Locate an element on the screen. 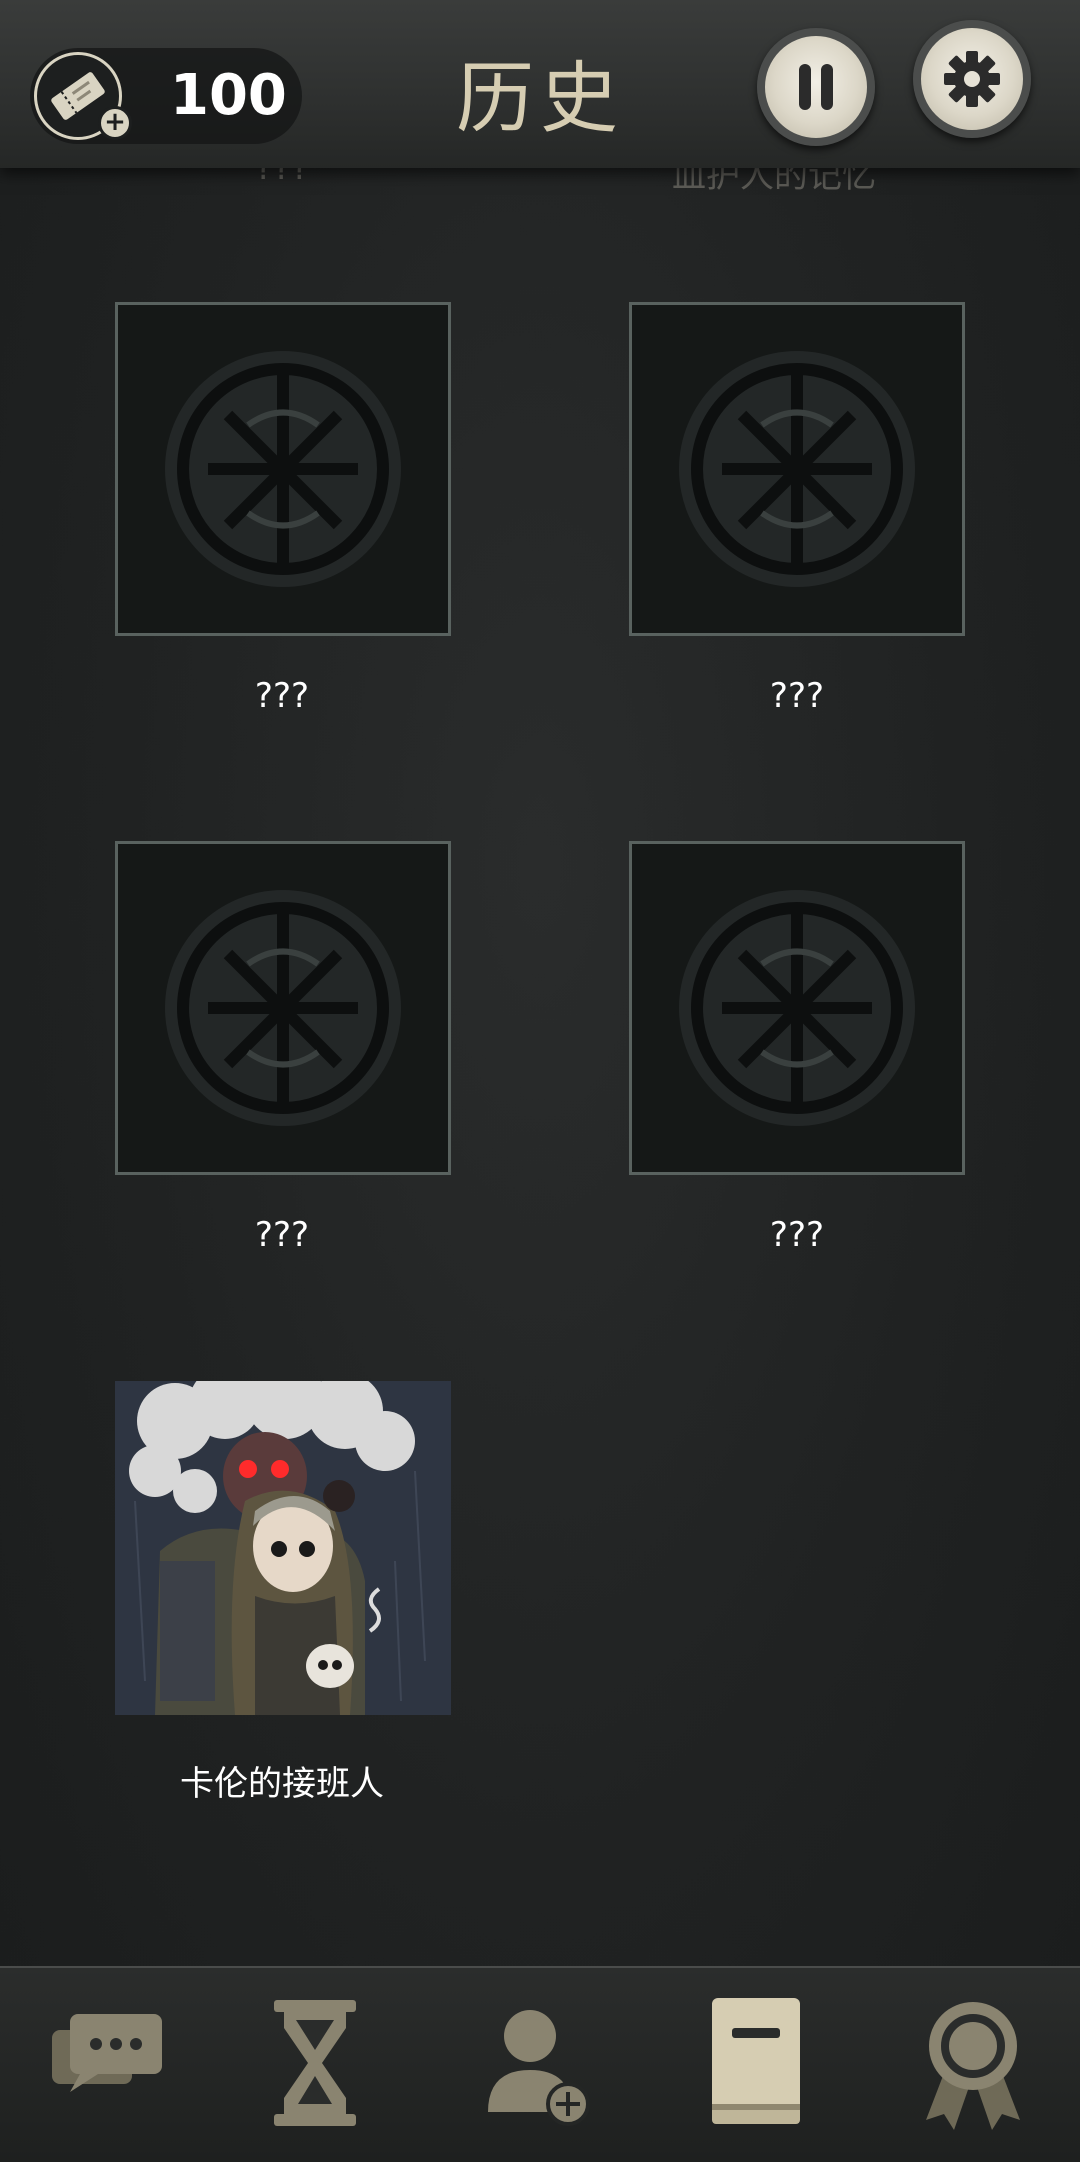  bottom-navigation is located at coordinates (540, 2064).